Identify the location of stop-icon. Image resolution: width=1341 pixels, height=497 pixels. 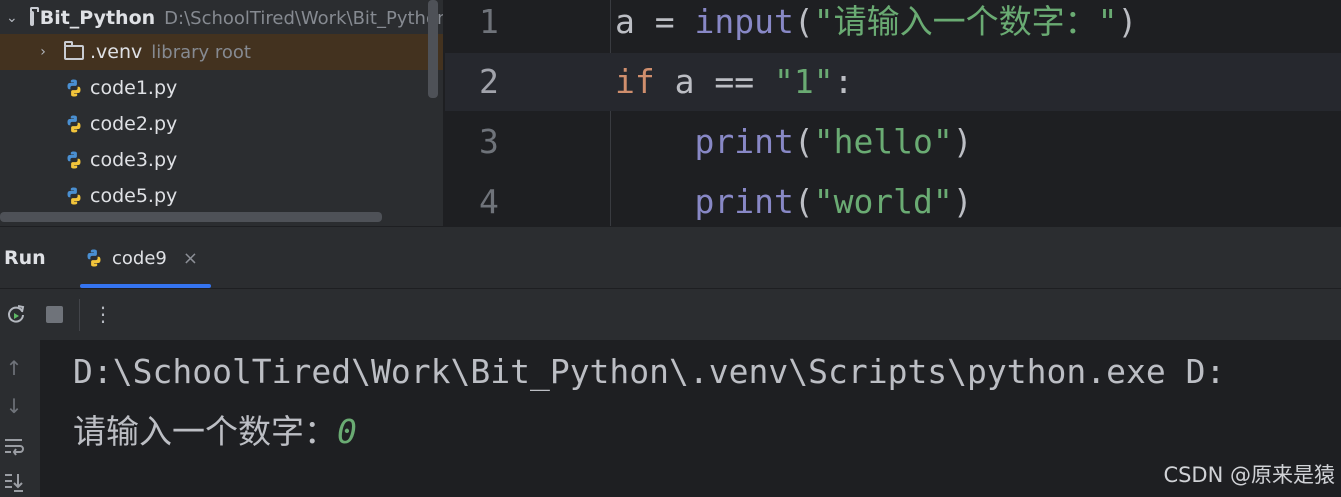
(54, 314).